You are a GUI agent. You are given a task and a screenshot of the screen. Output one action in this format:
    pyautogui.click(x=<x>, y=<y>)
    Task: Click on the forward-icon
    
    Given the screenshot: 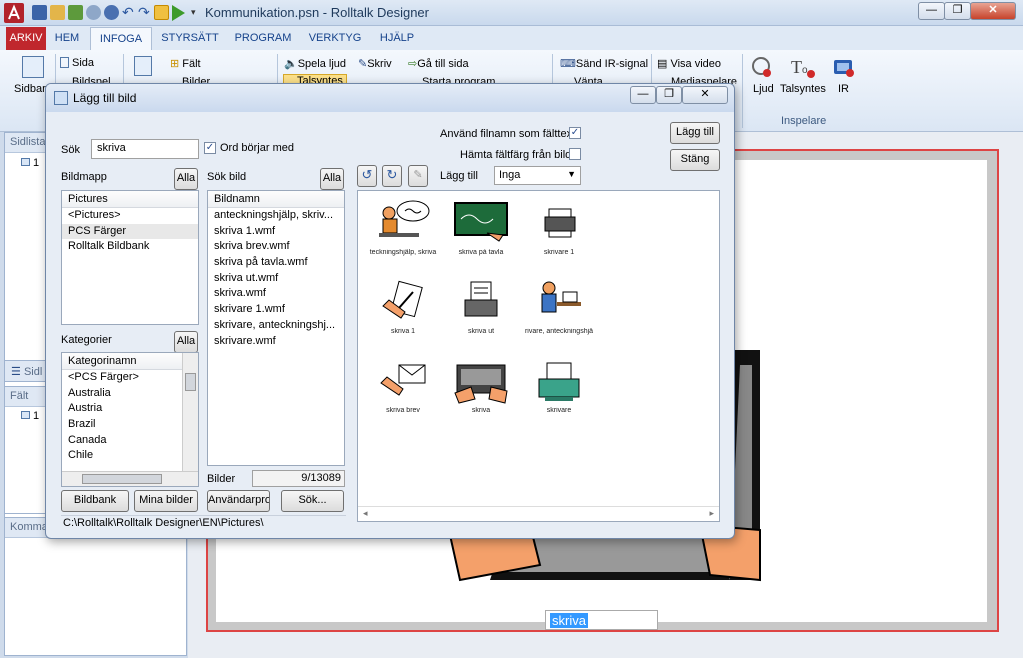 What is the action you would take?
    pyautogui.click(x=111, y=12)
    